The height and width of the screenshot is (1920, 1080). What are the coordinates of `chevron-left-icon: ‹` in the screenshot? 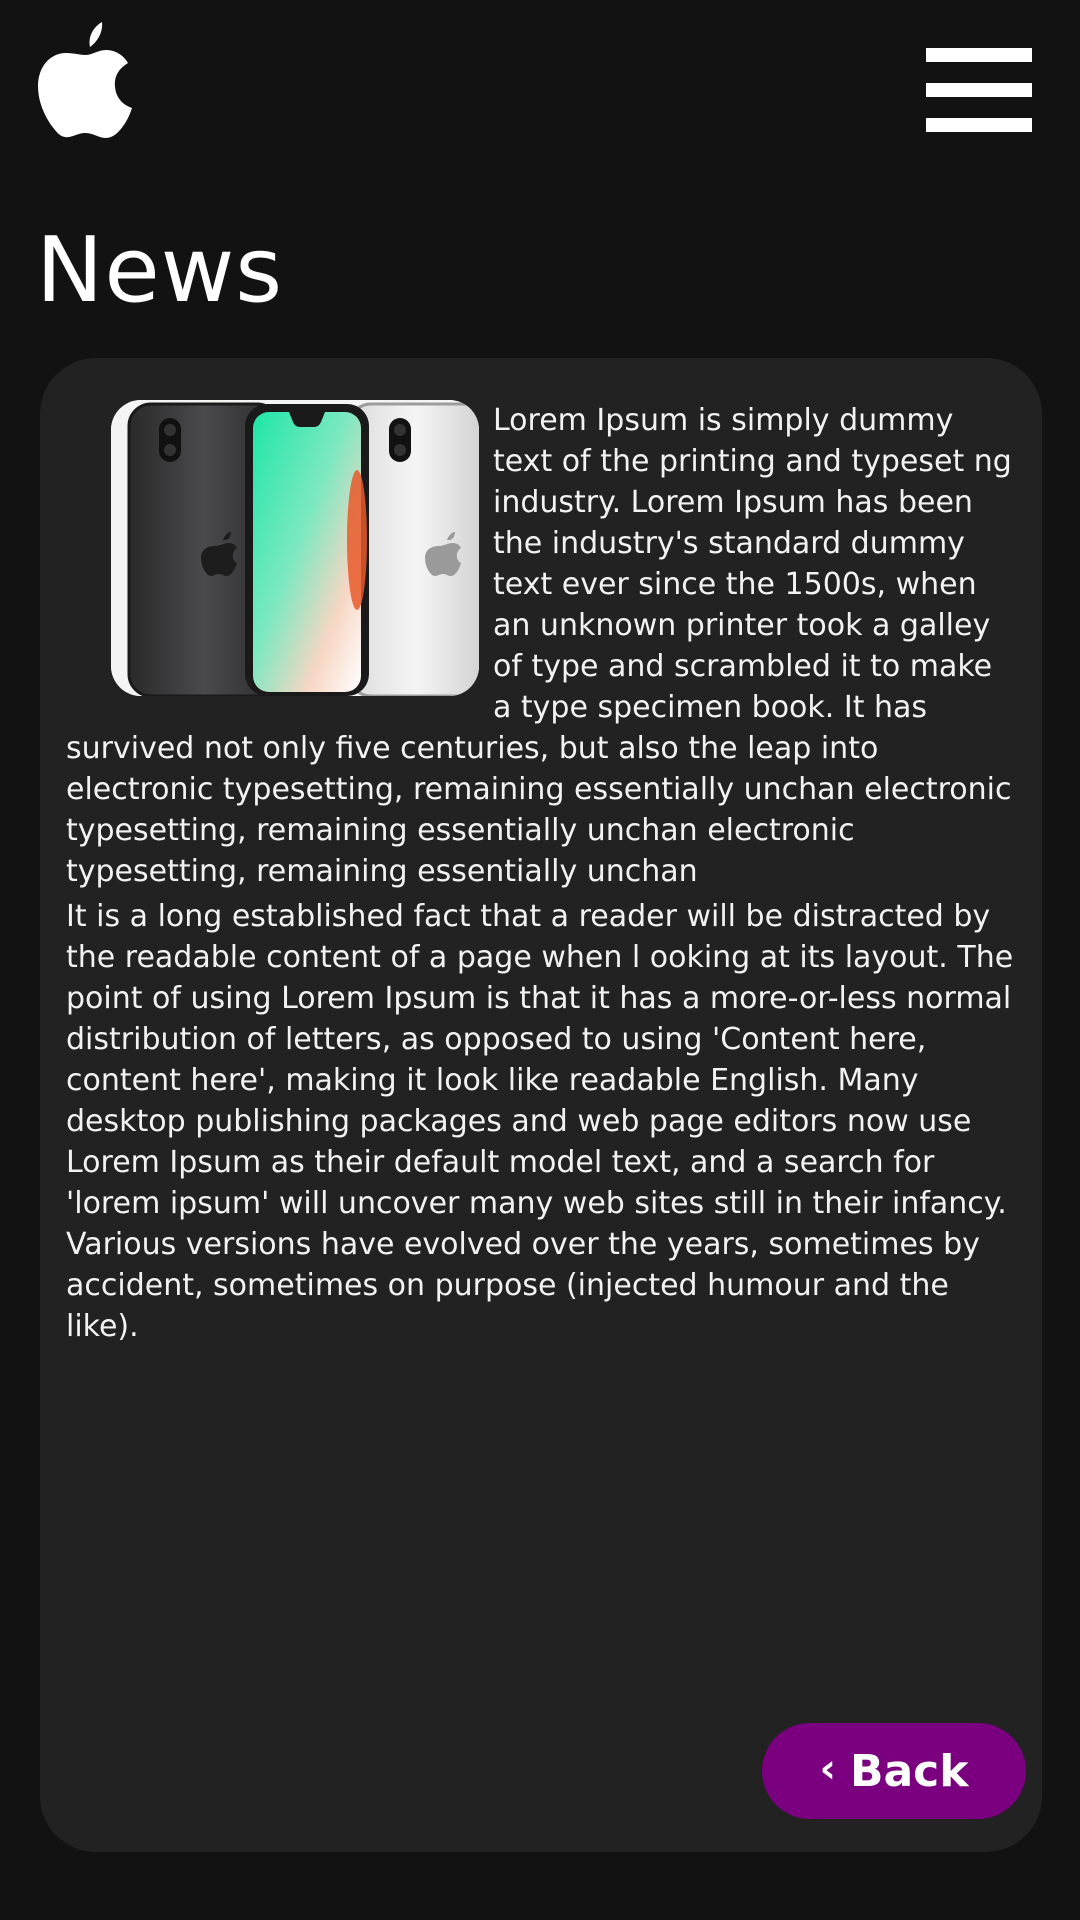 It's located at (827, 1769).